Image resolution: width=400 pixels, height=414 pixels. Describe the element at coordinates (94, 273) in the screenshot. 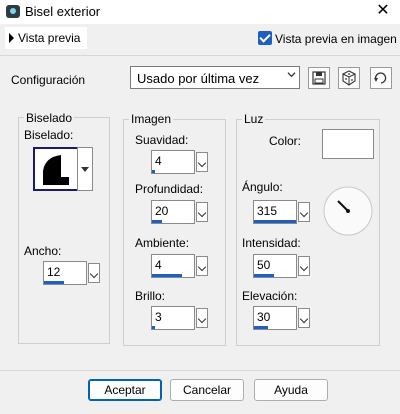

I see `width-dropdown` at that location.